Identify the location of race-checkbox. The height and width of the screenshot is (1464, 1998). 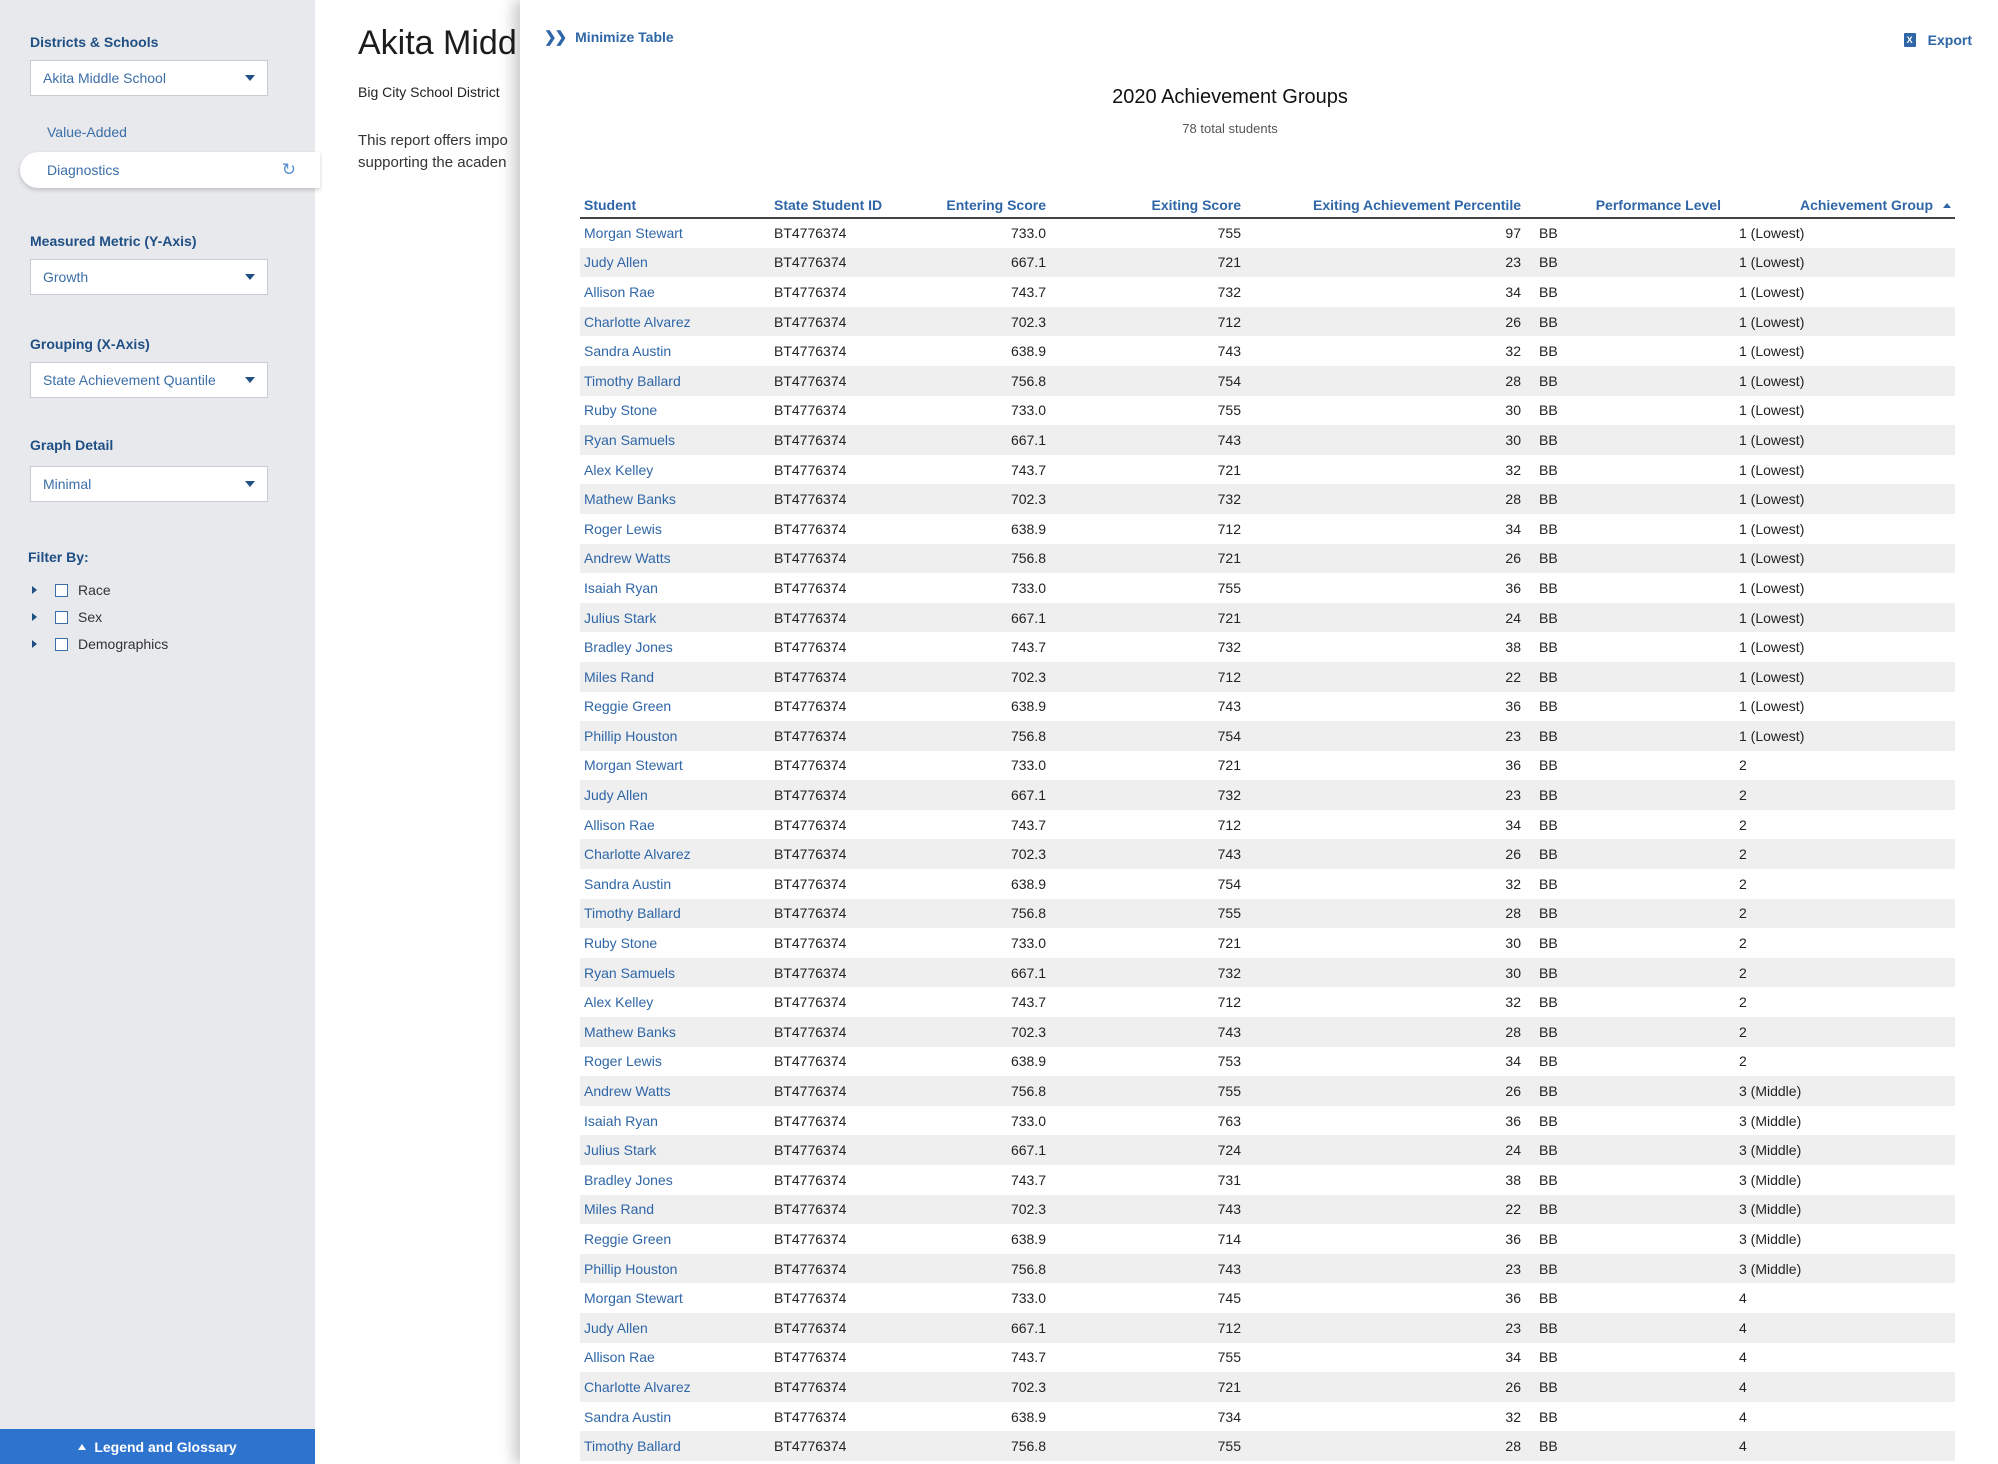
(61, 590).